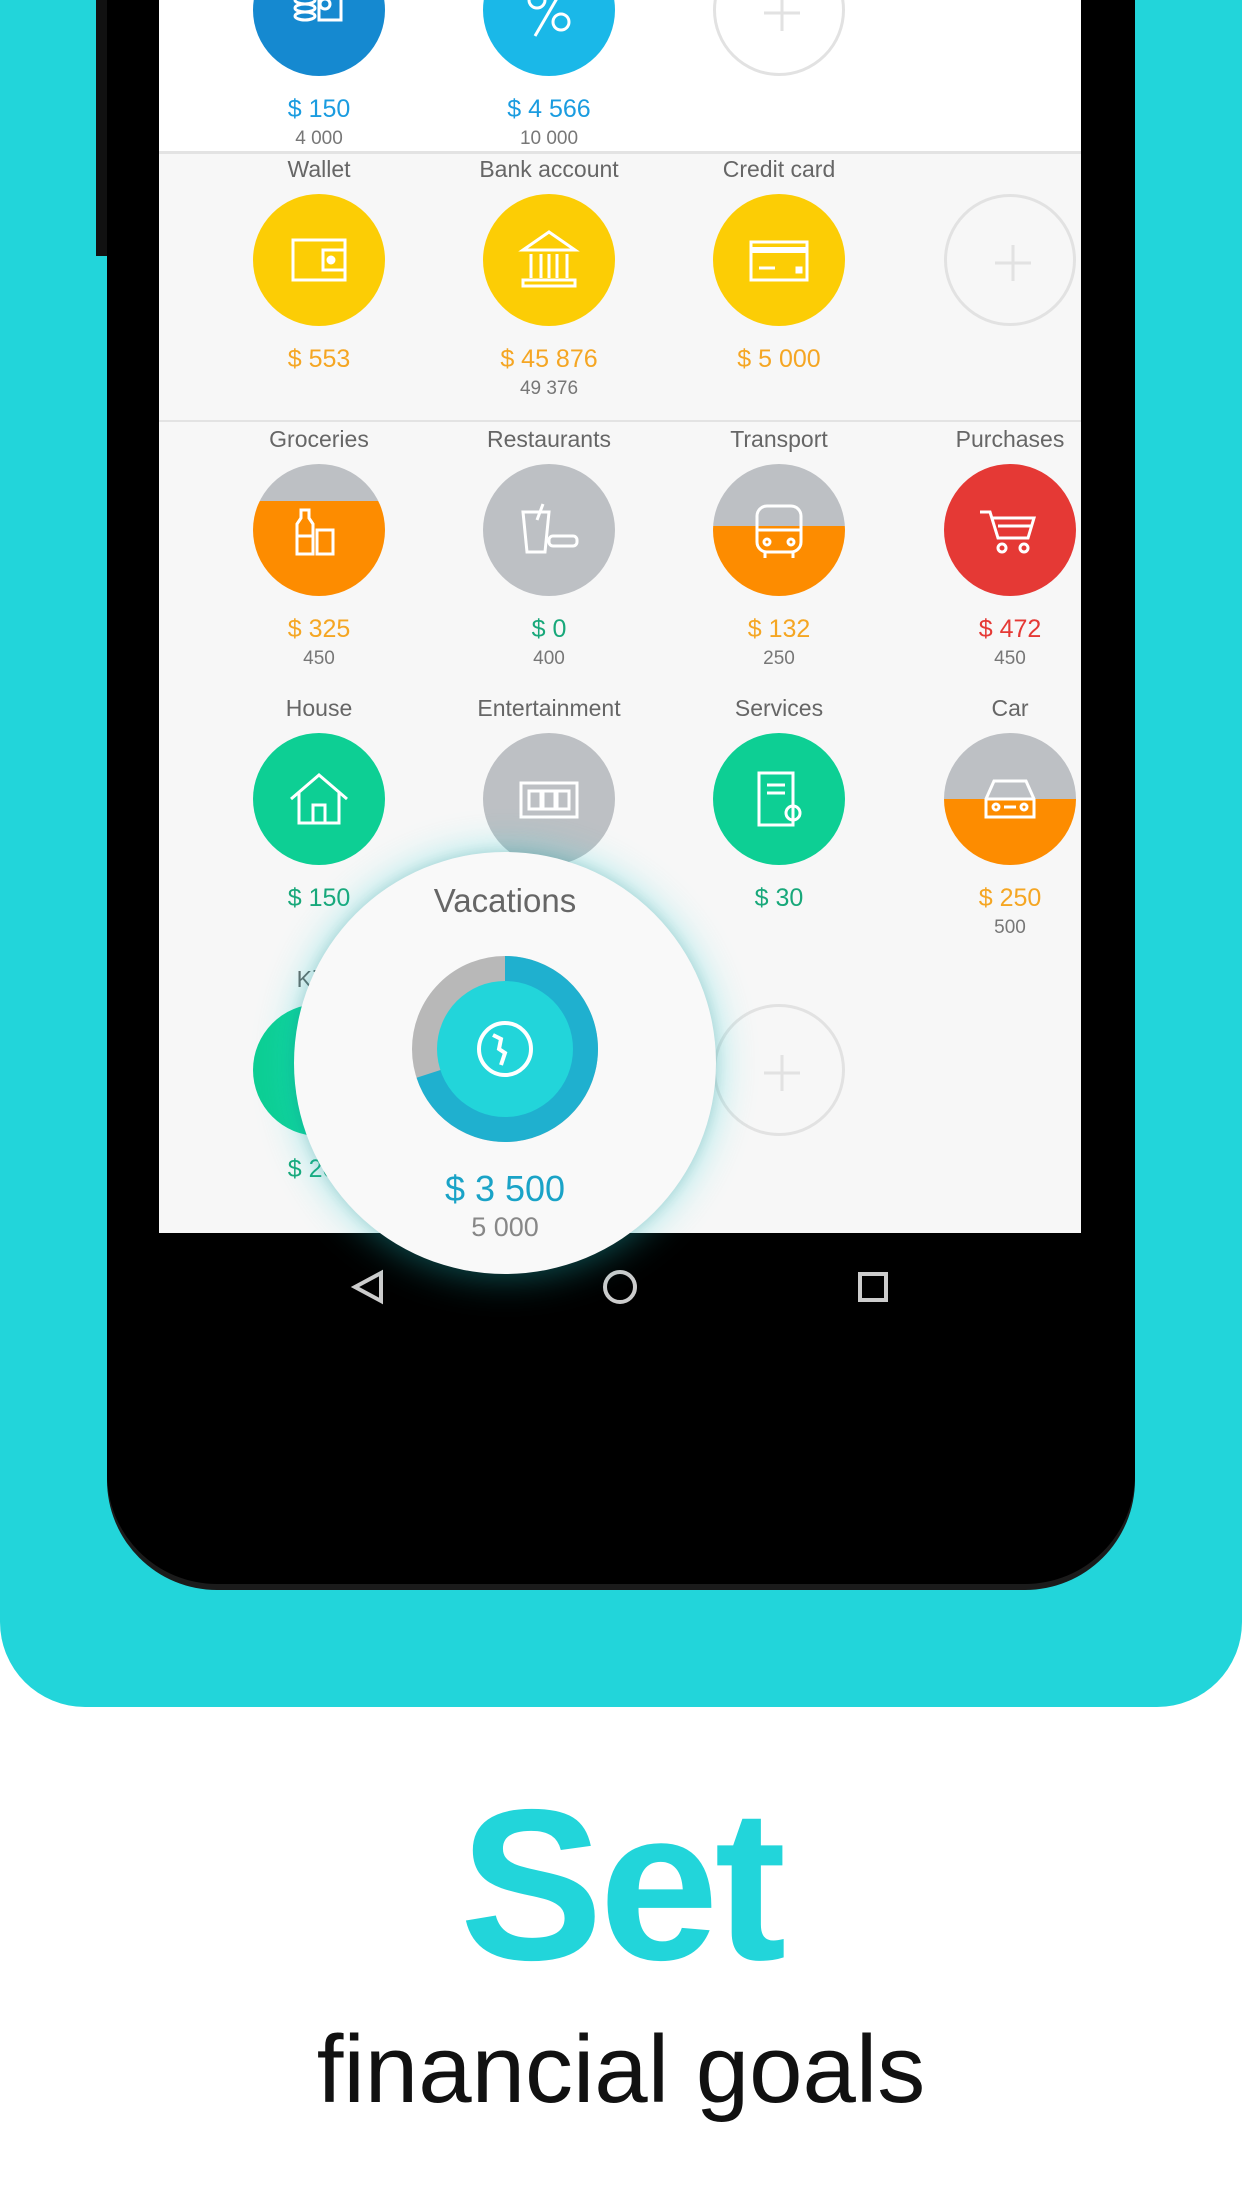 The image size is (1242, 2208). What do you see at coordinates (1010, 708) in the screenshot?
I see `category-label: Car` at bounding box center [1010, 708].